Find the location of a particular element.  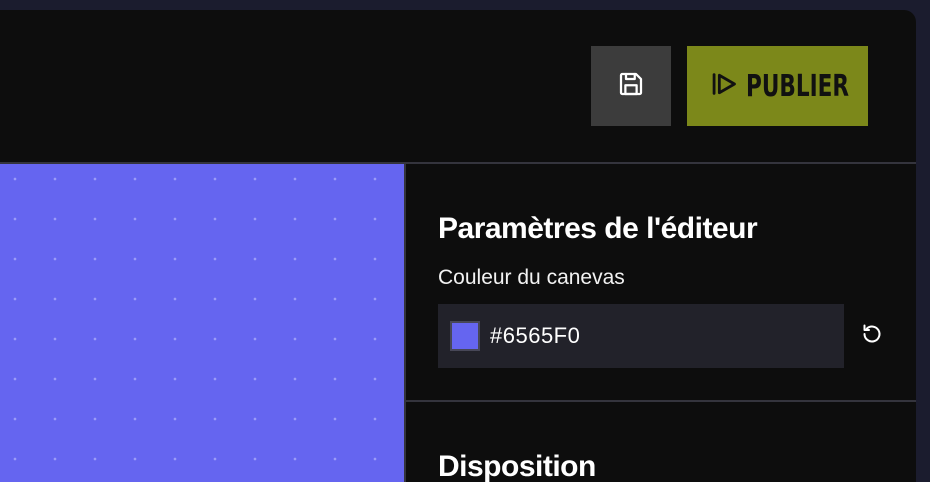

save-button is located at coordinates (631, 86).